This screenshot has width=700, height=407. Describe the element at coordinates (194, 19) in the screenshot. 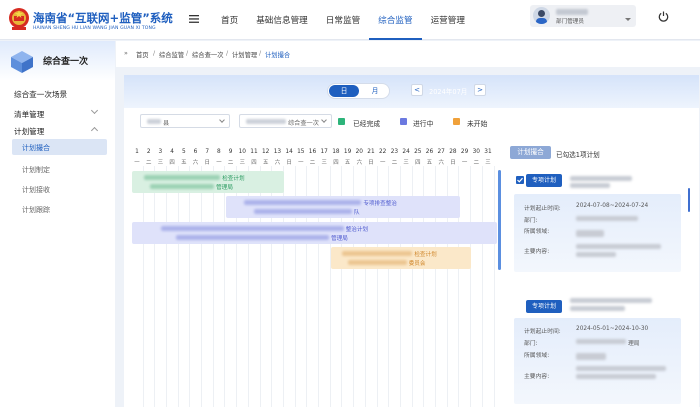

I see `menu-icon` at that location.